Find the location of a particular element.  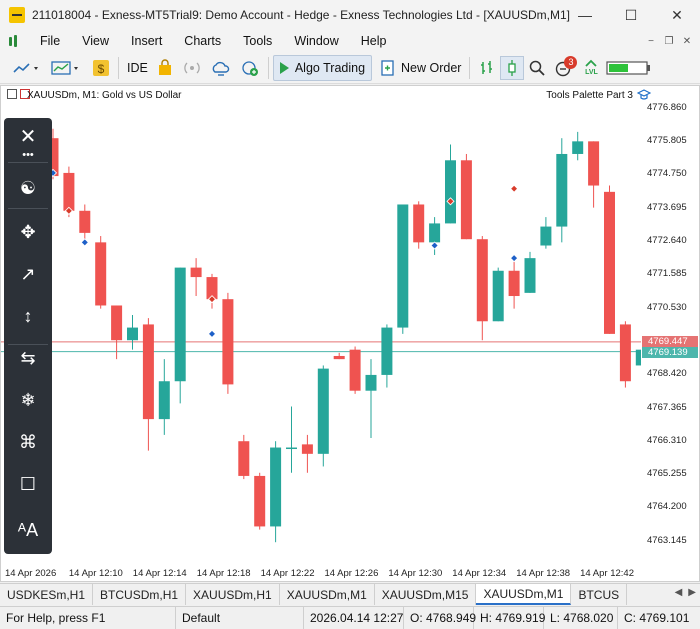

status-profile: Default is located at coordinates (240, 617).